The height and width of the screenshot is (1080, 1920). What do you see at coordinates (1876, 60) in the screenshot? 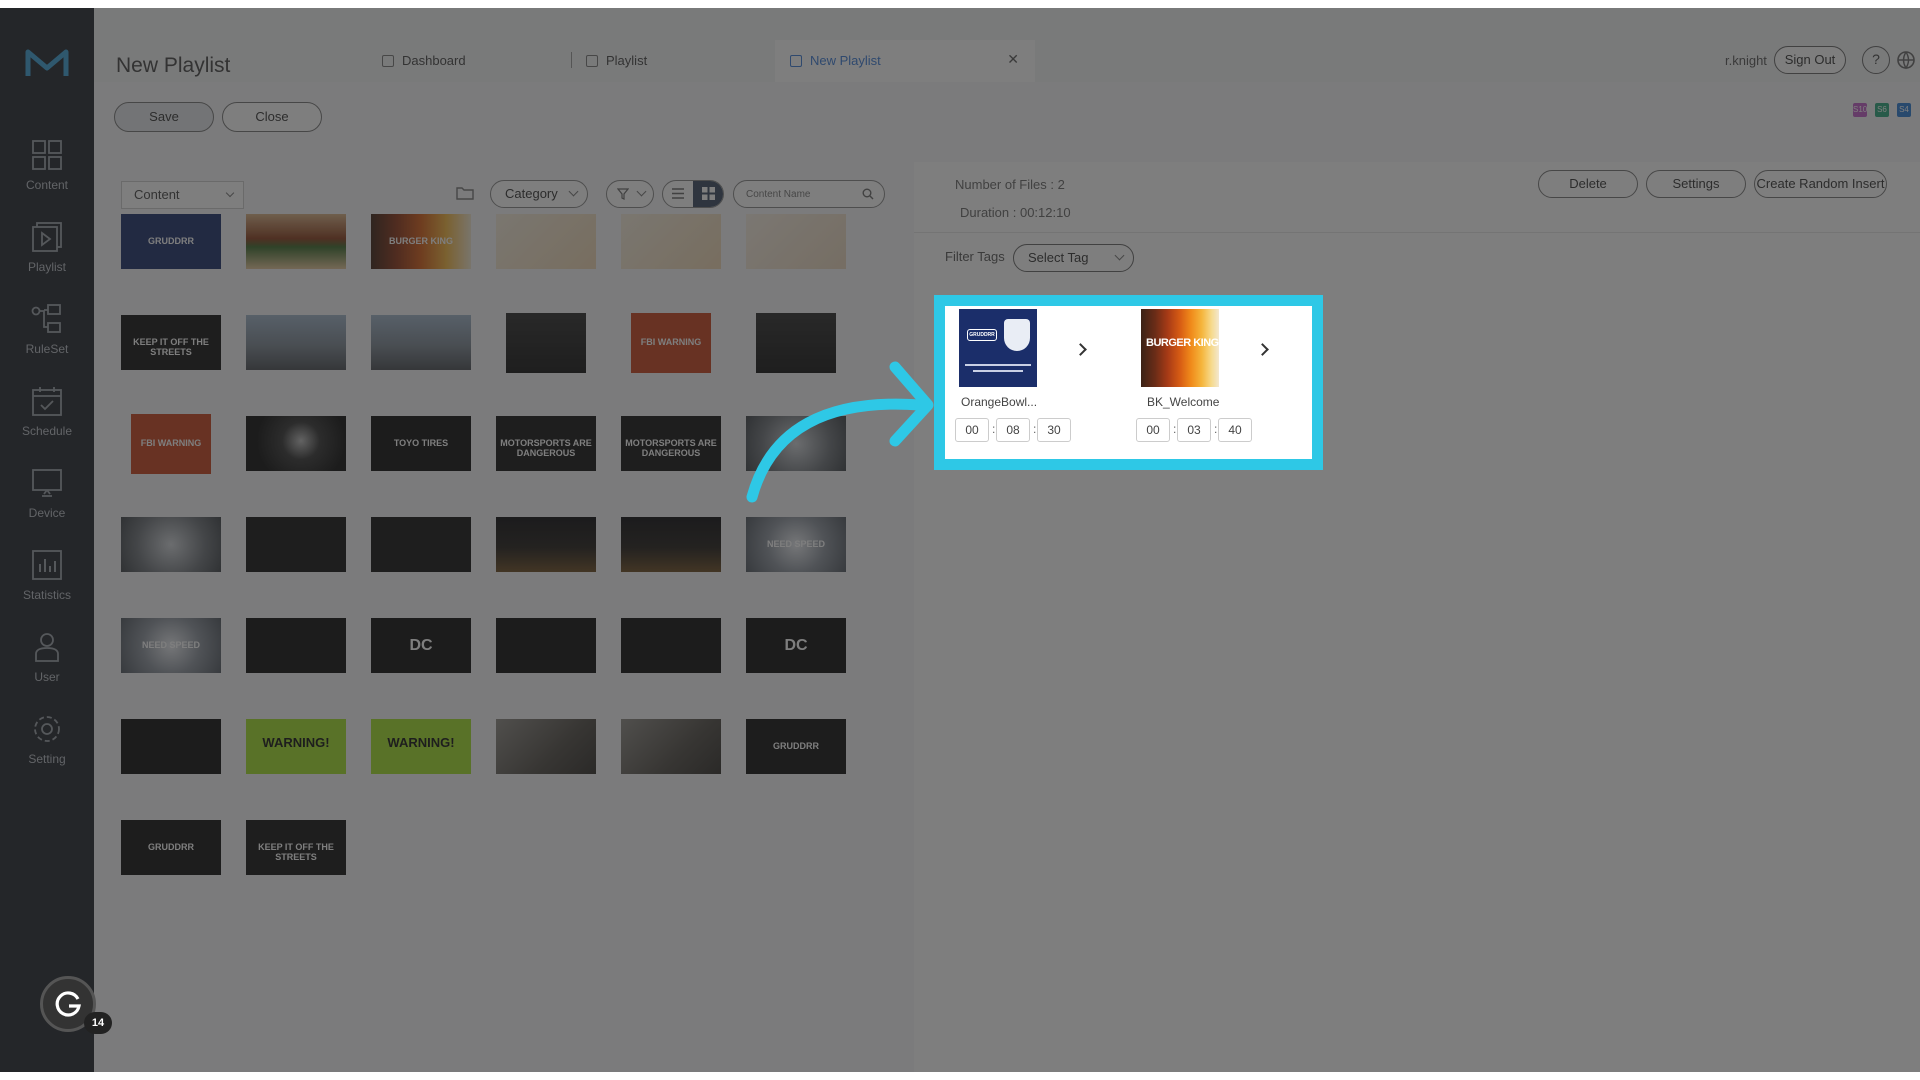
I see `help-button: ?` at bounding box center [1876, 60].